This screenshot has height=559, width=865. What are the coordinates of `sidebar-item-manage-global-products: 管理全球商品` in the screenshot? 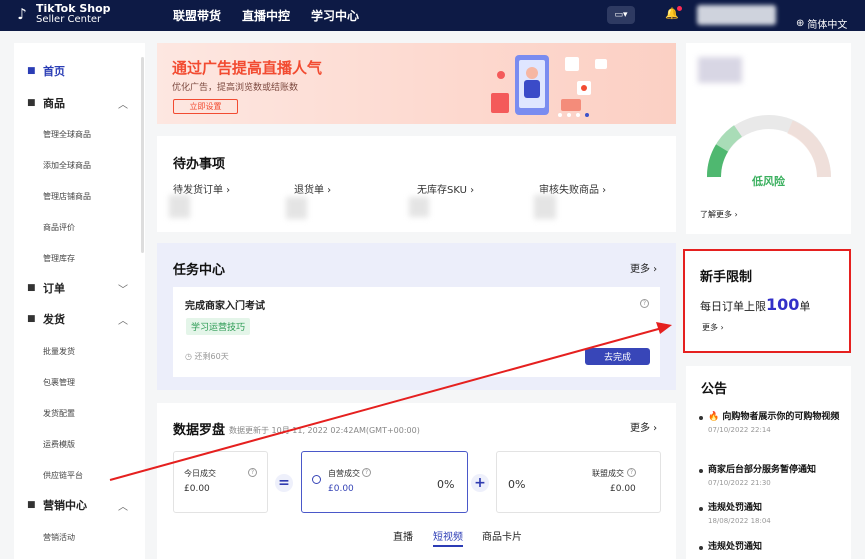 It's located at (79, 134).